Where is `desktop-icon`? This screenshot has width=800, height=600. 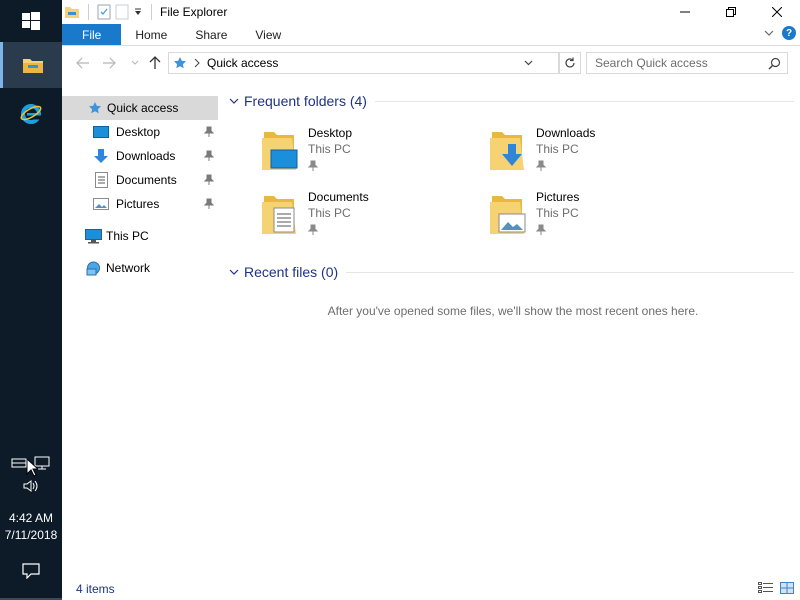
desktop-icon is located at coordinates (101, 132).